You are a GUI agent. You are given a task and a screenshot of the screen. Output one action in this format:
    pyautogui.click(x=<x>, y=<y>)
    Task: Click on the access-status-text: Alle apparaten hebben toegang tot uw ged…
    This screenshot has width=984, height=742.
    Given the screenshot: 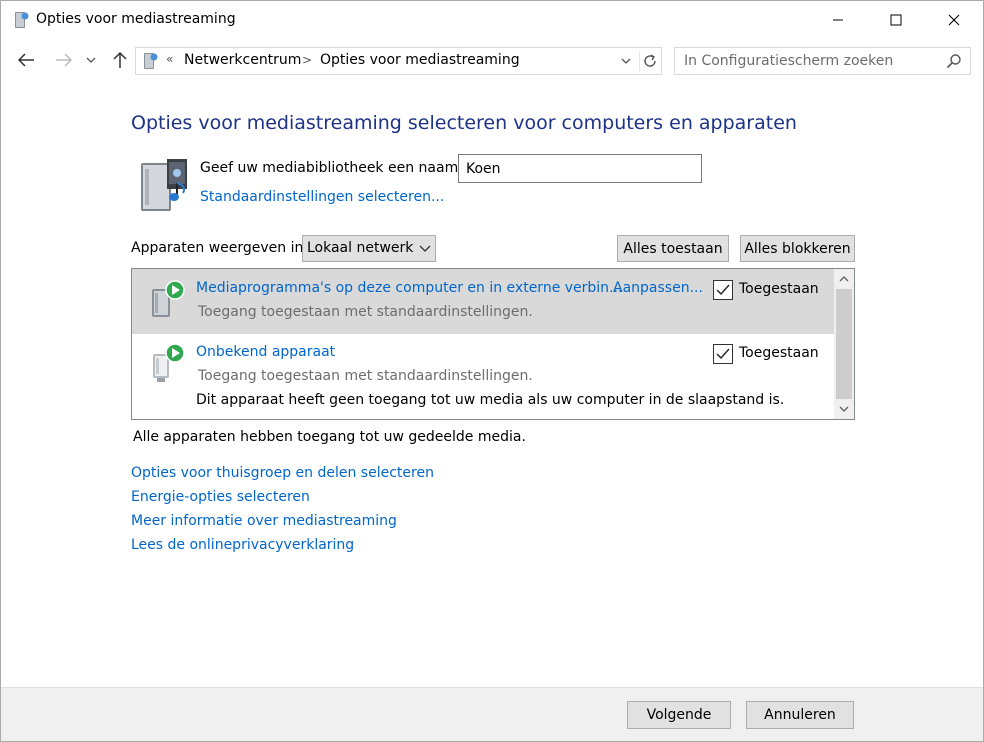 What is the action you would take?
    pyautogui.click(x=329, y=437)
    